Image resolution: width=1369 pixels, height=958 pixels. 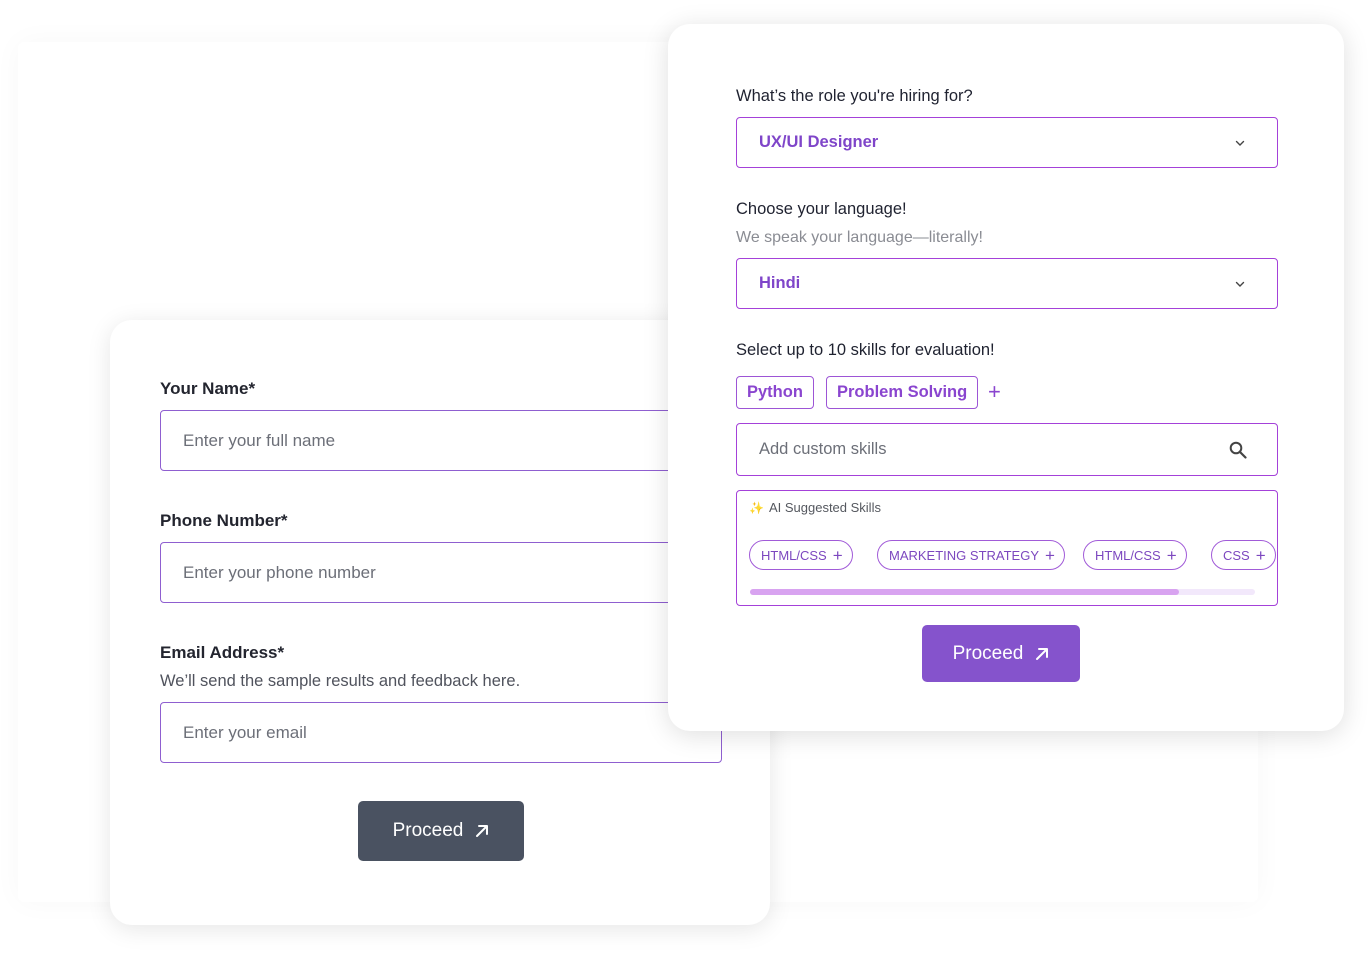 I want to click on email-label: Email Address*, so click(x=222, y=652).